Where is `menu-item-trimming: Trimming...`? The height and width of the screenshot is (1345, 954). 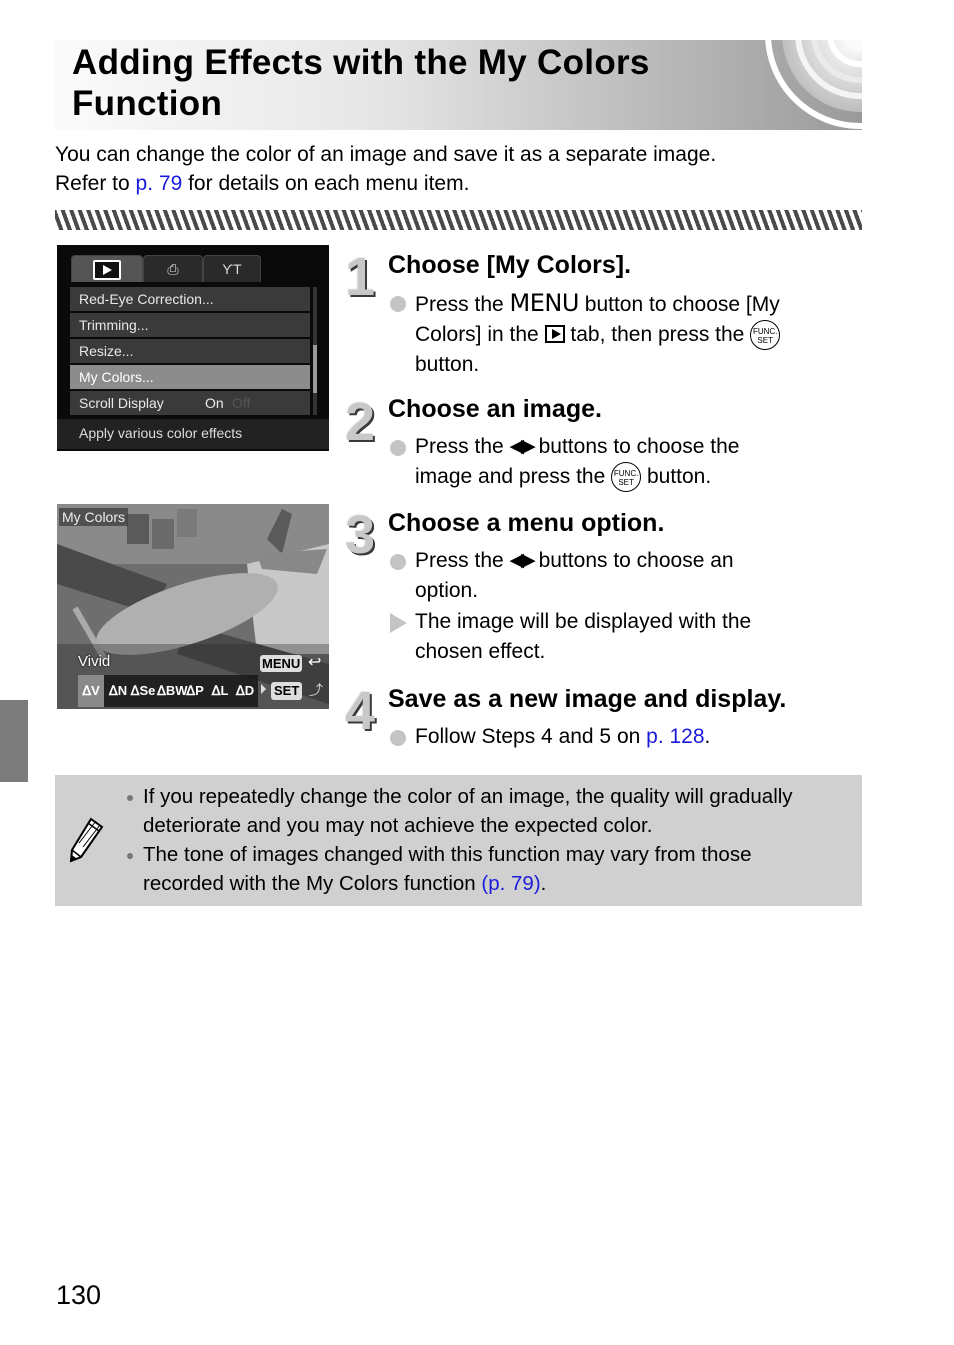 menu-item-trimming: Trimming... is located at coordinates (190, 325).